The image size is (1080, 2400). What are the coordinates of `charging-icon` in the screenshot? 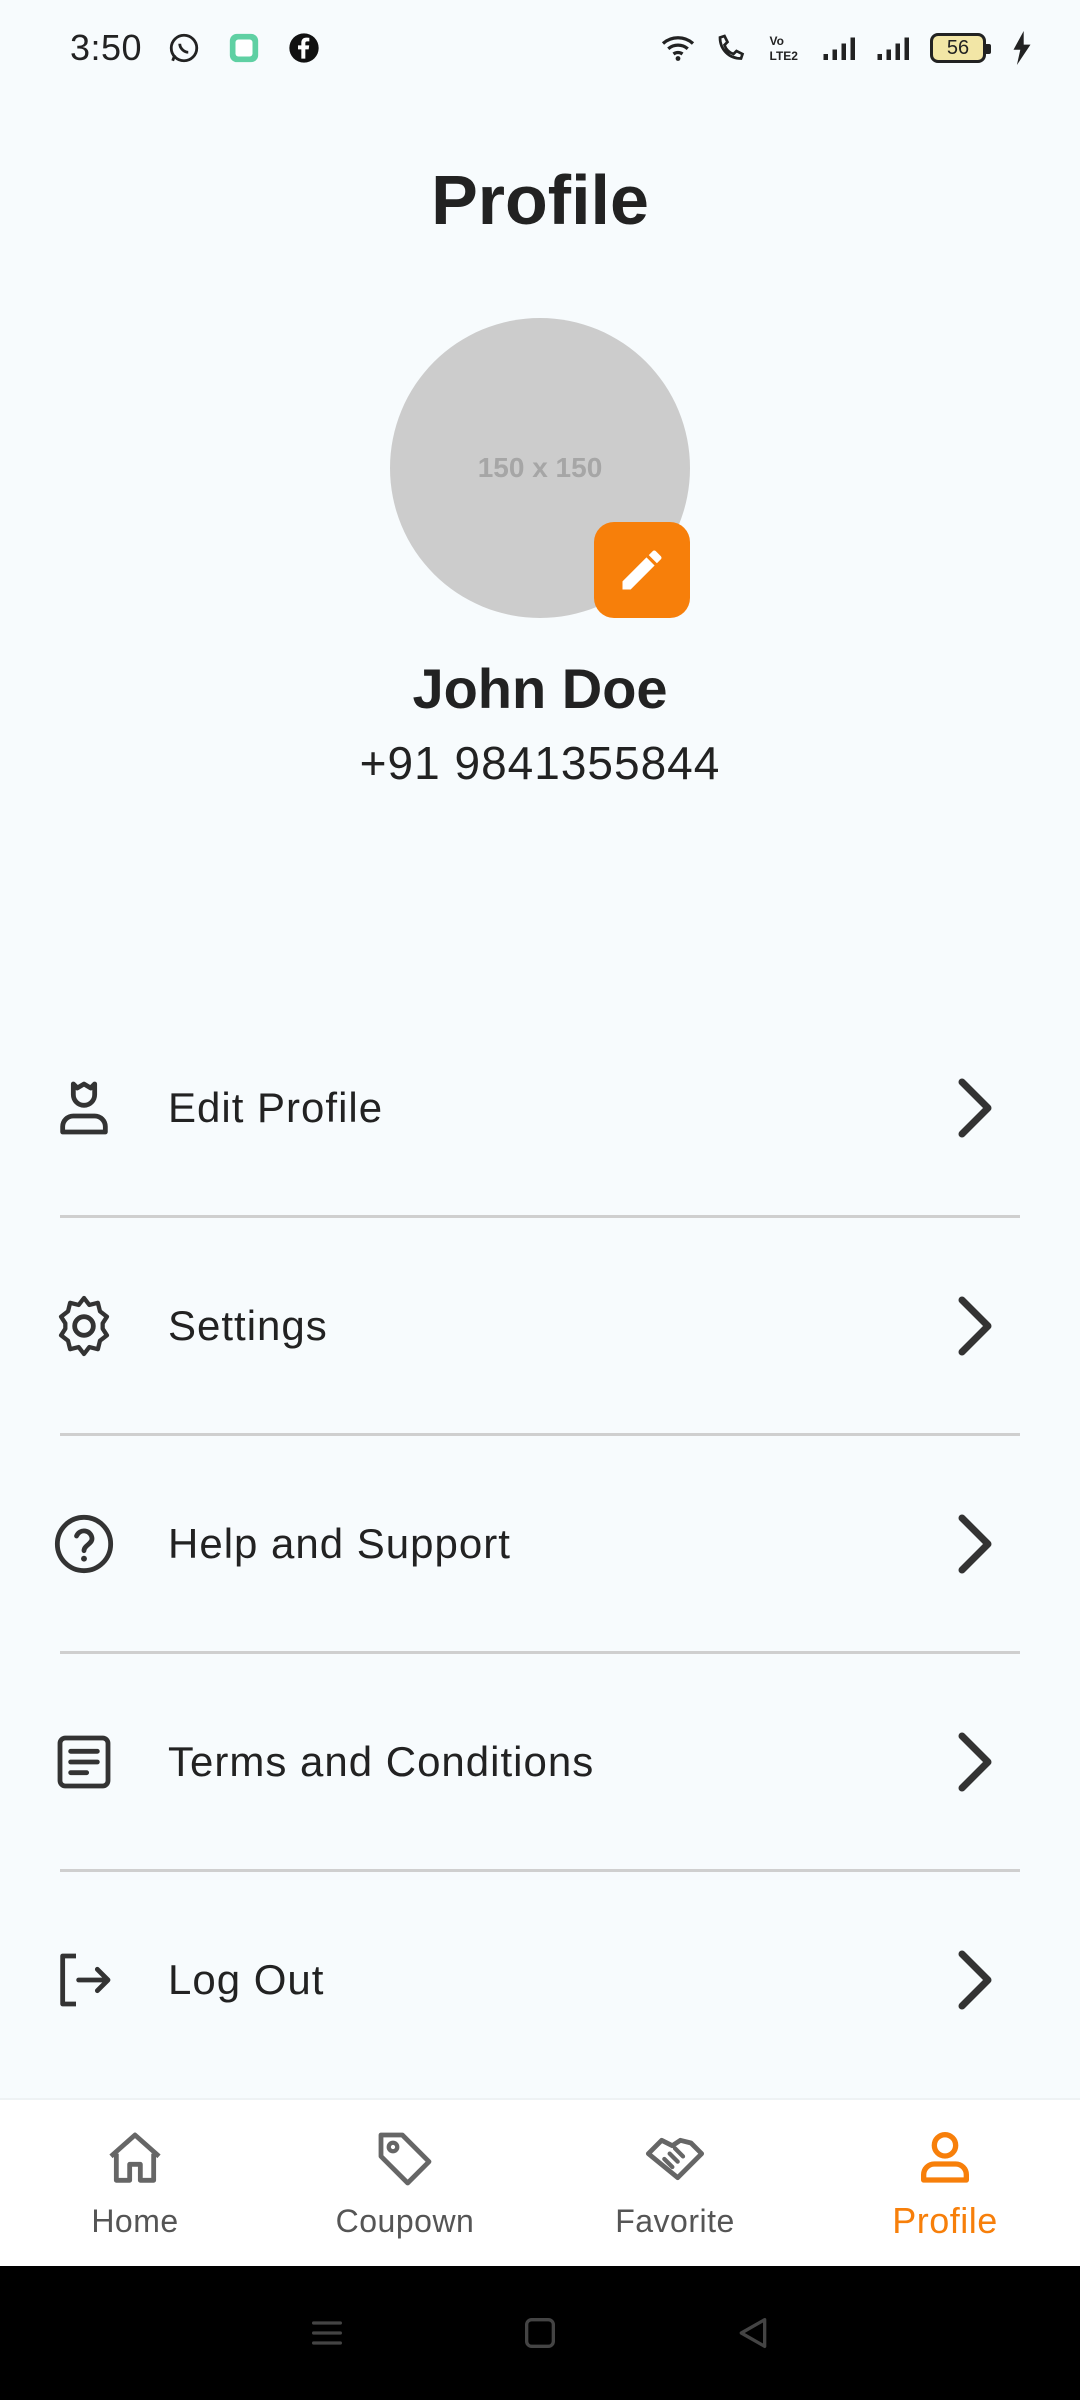 It's located at (1022, 48).